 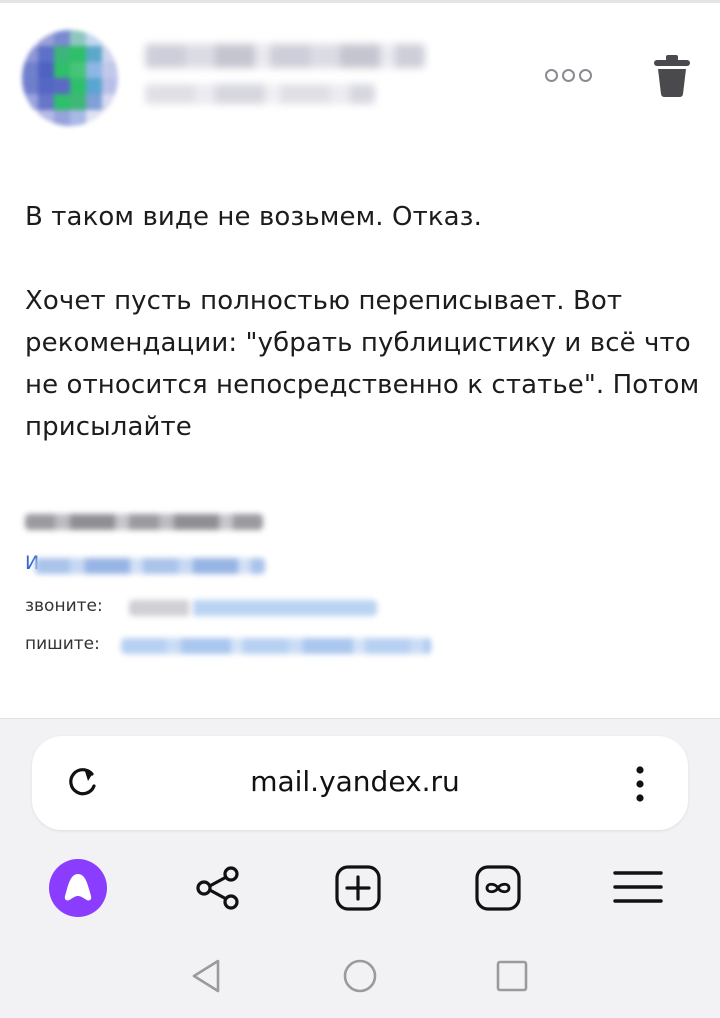 I want to click on system-recent-apps-button, so click(x=512, y=976).